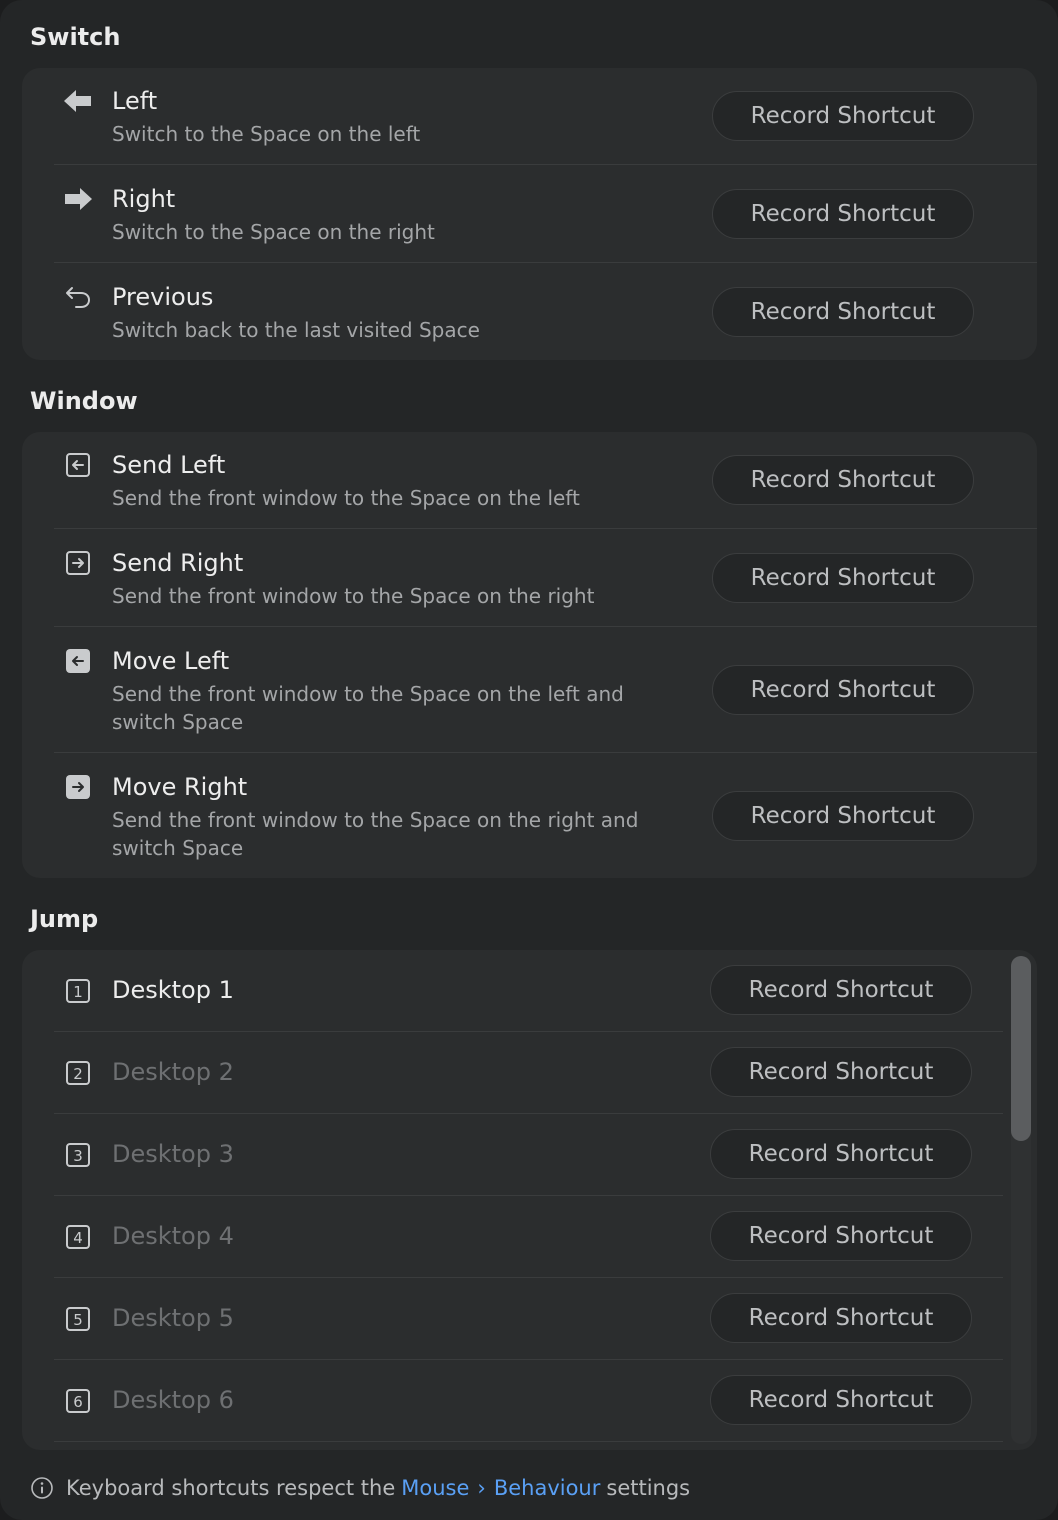  I want to click on number-4-square-icon: 4, so click(78, 1237).